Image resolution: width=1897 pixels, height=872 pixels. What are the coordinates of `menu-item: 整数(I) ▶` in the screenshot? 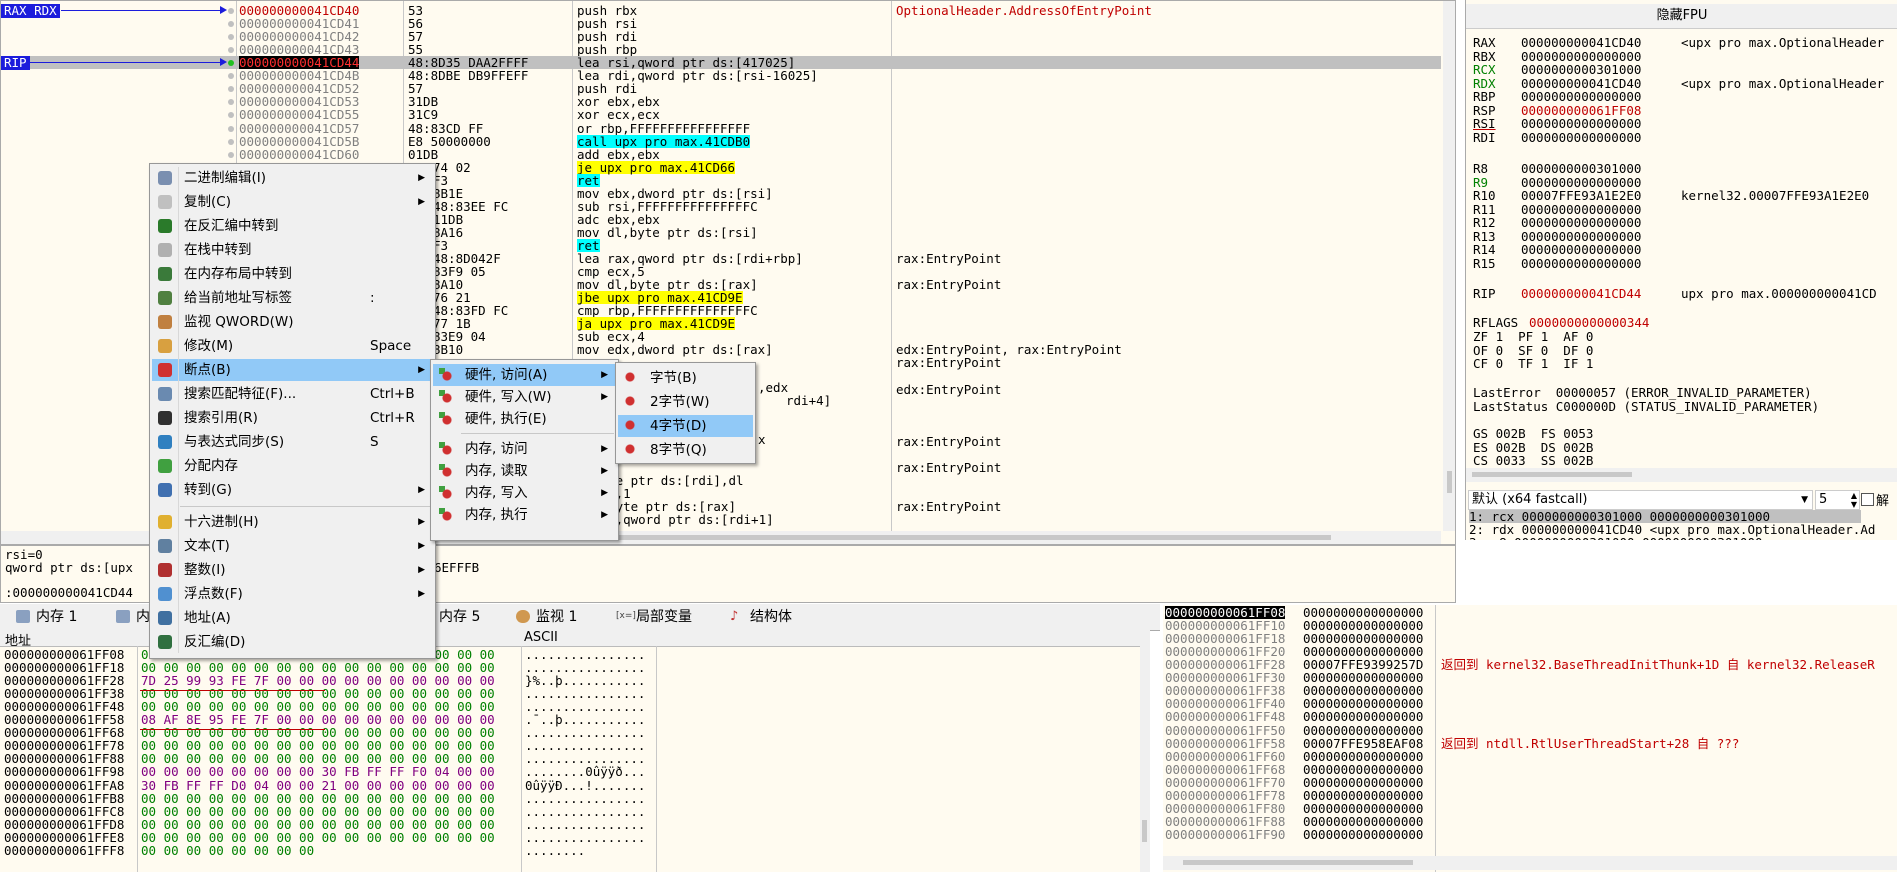 It's located at (292, 570).